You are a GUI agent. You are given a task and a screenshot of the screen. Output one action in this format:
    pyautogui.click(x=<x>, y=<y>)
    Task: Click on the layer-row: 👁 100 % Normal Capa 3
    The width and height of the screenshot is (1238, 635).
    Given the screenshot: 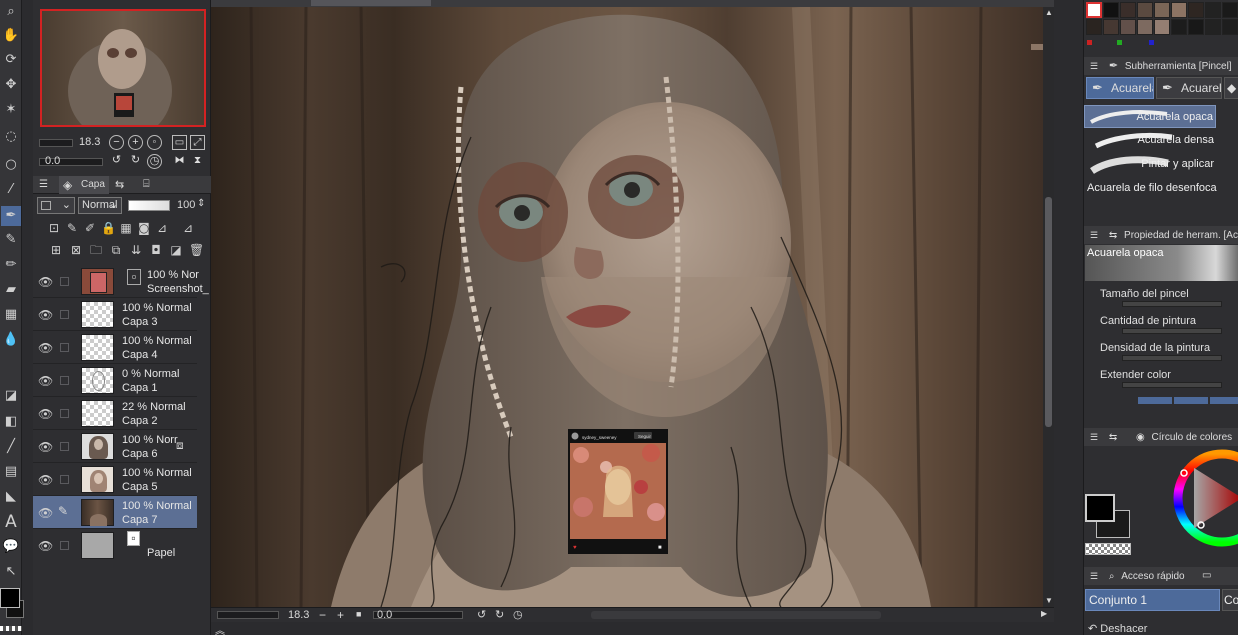 What is the action you would take?
    pyautogui.click(x=115, y=314)
    